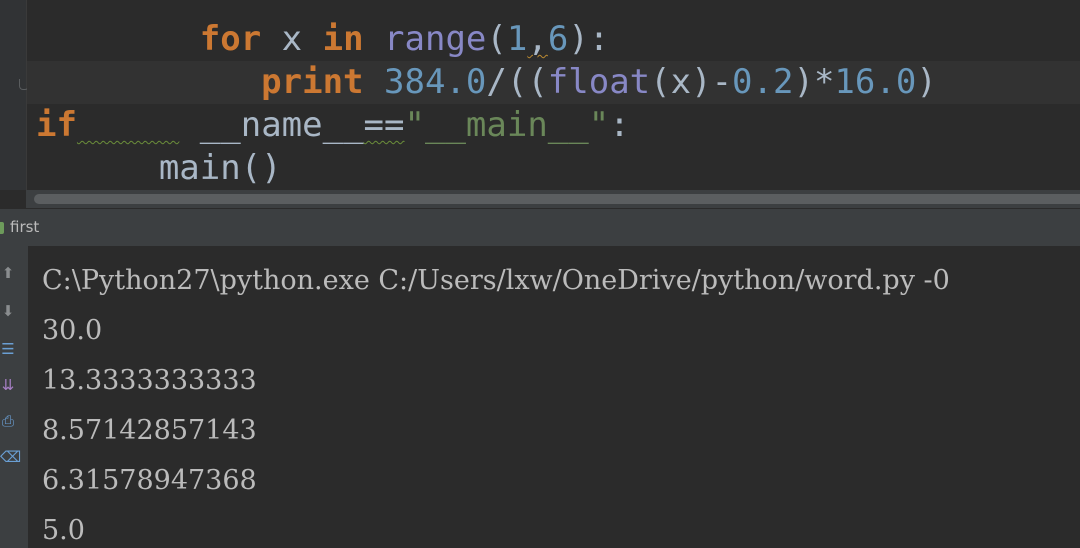 The height and width of the screenshot is (548, 1080). I want to click on code-token: /((, so click(517, 82).